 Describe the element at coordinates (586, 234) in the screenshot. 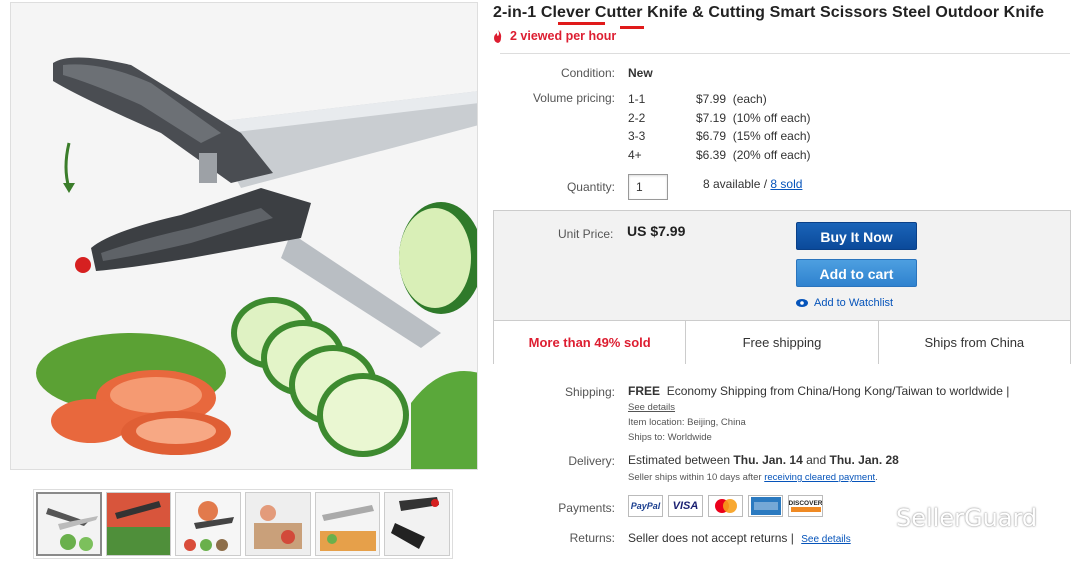

I see `unit-price-label: Unit Price:` at that location.